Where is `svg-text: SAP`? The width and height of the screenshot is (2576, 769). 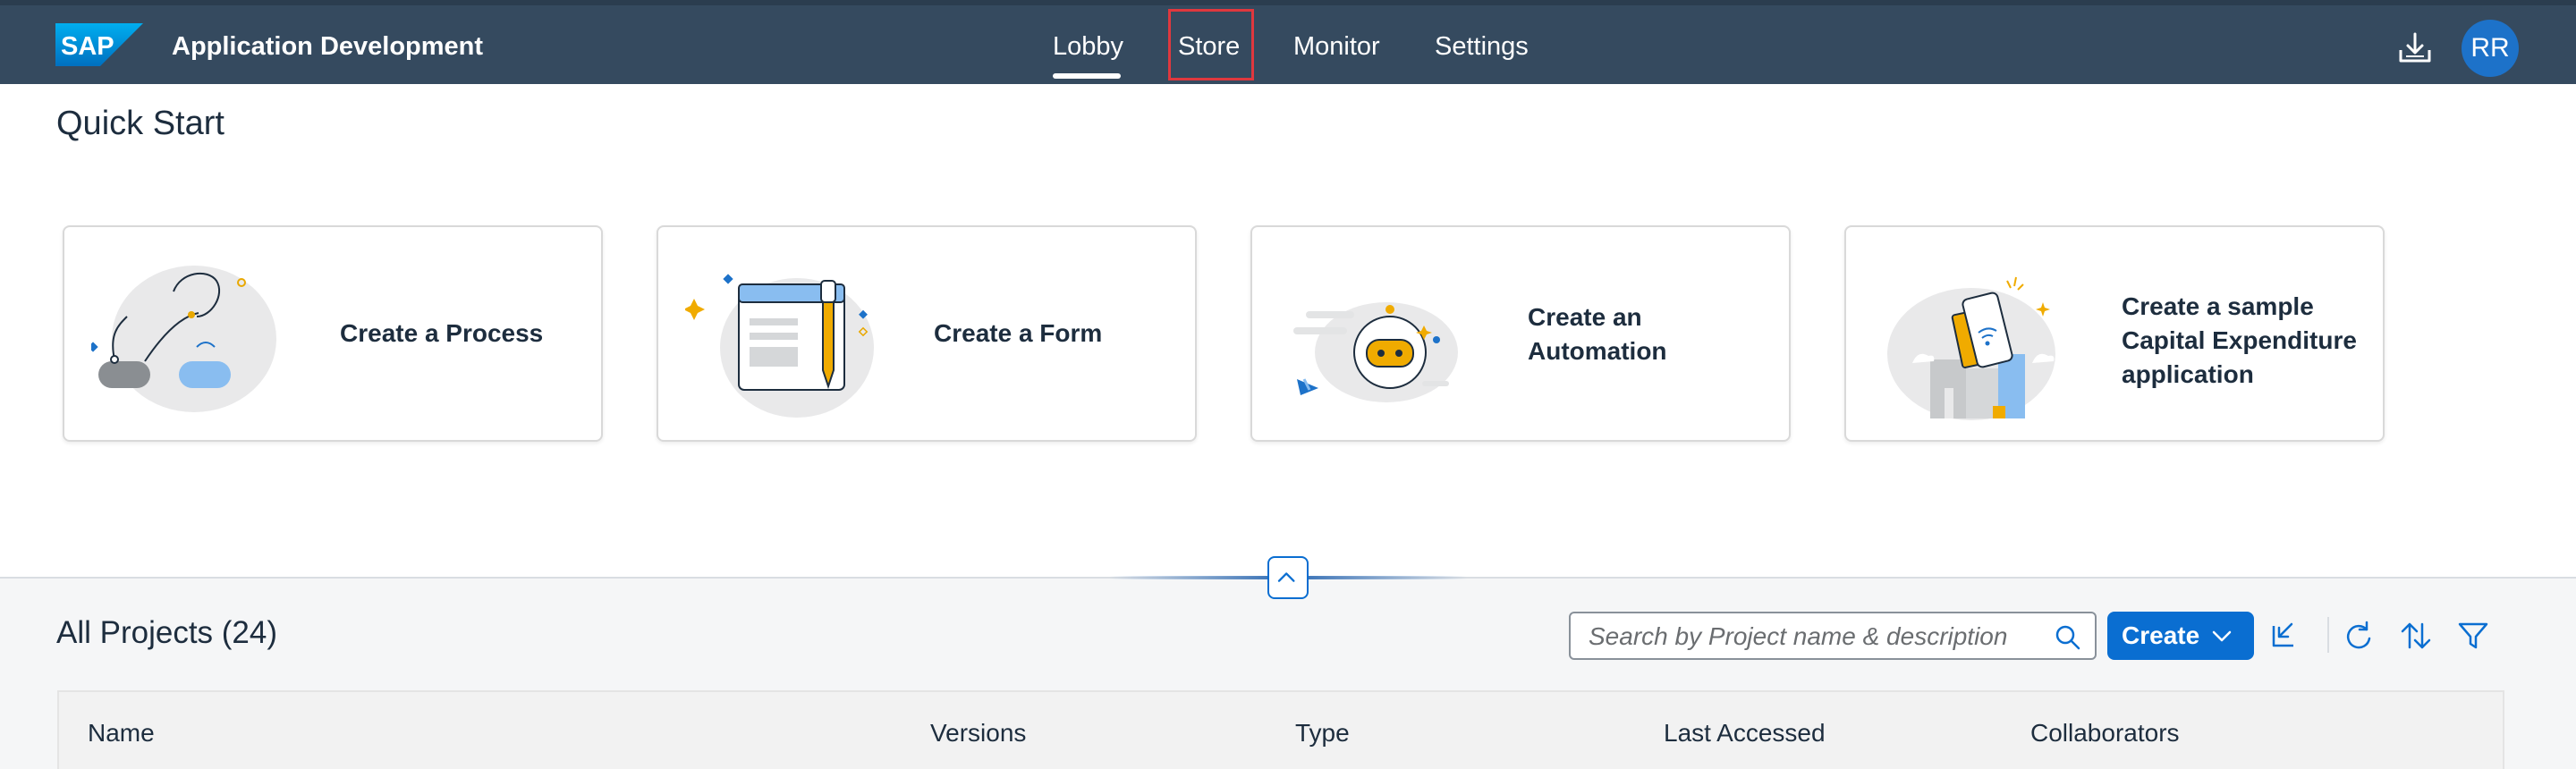
svg-text: SAP is located at coordinates (87, 47).